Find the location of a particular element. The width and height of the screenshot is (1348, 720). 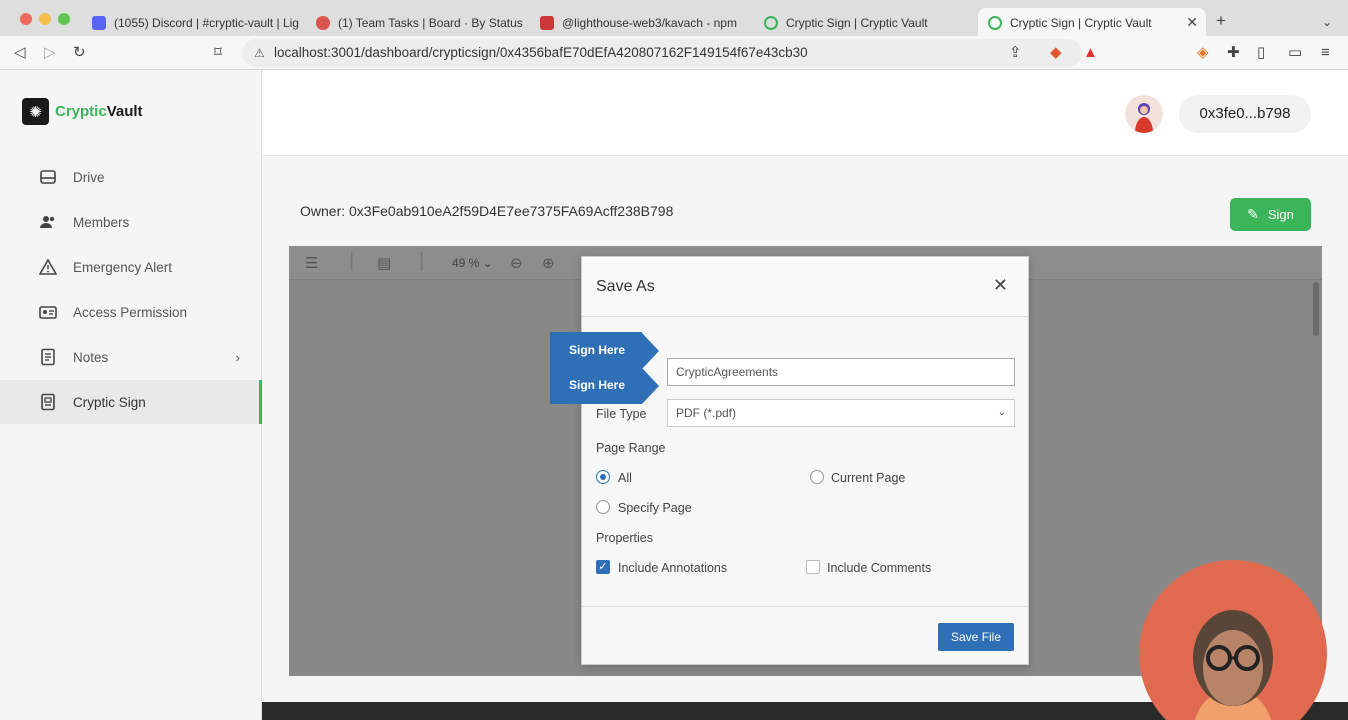

sidebar-item-cryptic-sign: Cryptic Sign is located at coordinates (131, 402).